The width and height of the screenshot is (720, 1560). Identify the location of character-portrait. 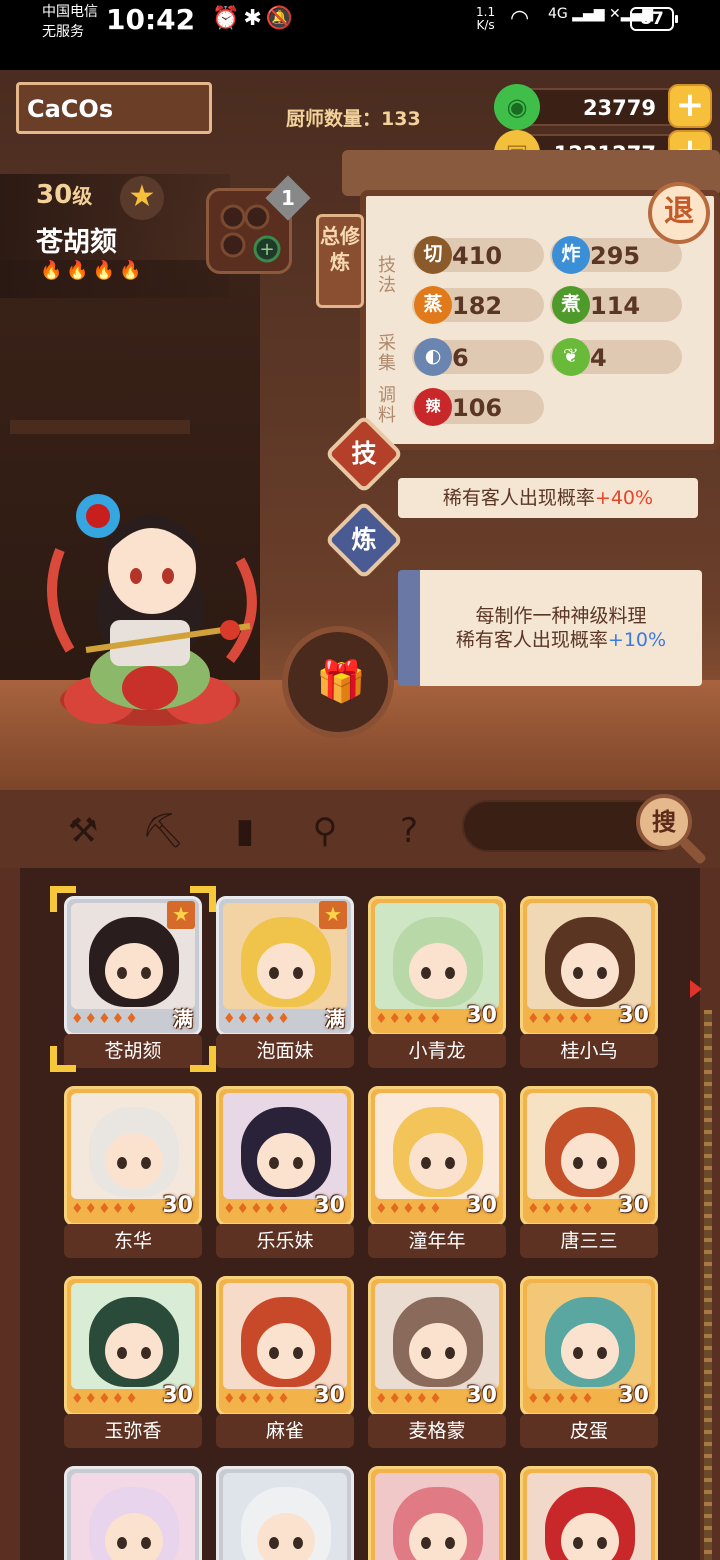
(155, 590).